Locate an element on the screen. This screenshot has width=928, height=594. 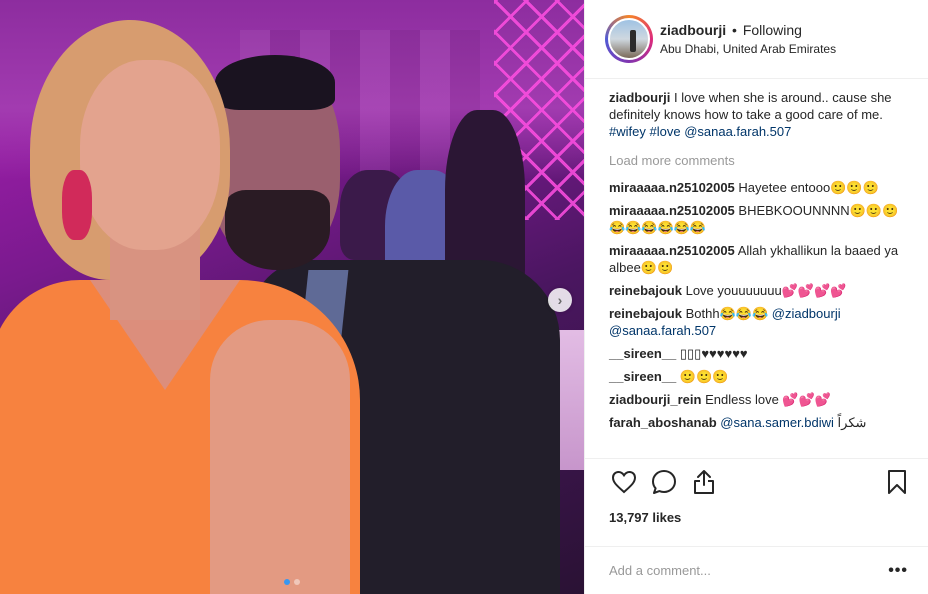
header-line: ziadbourji • Following is located at coordinates (748, 30).